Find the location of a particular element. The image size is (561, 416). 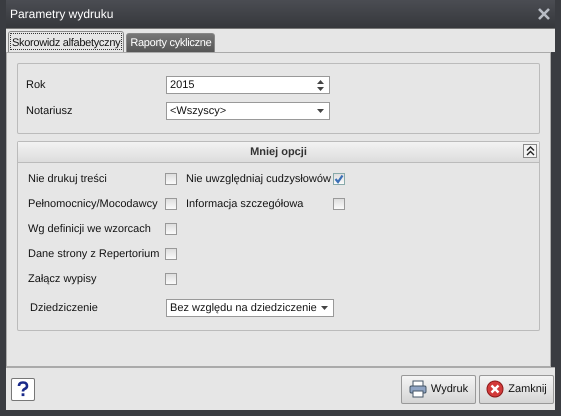

close-button: Zamknij is located at coordinates (516, 389).